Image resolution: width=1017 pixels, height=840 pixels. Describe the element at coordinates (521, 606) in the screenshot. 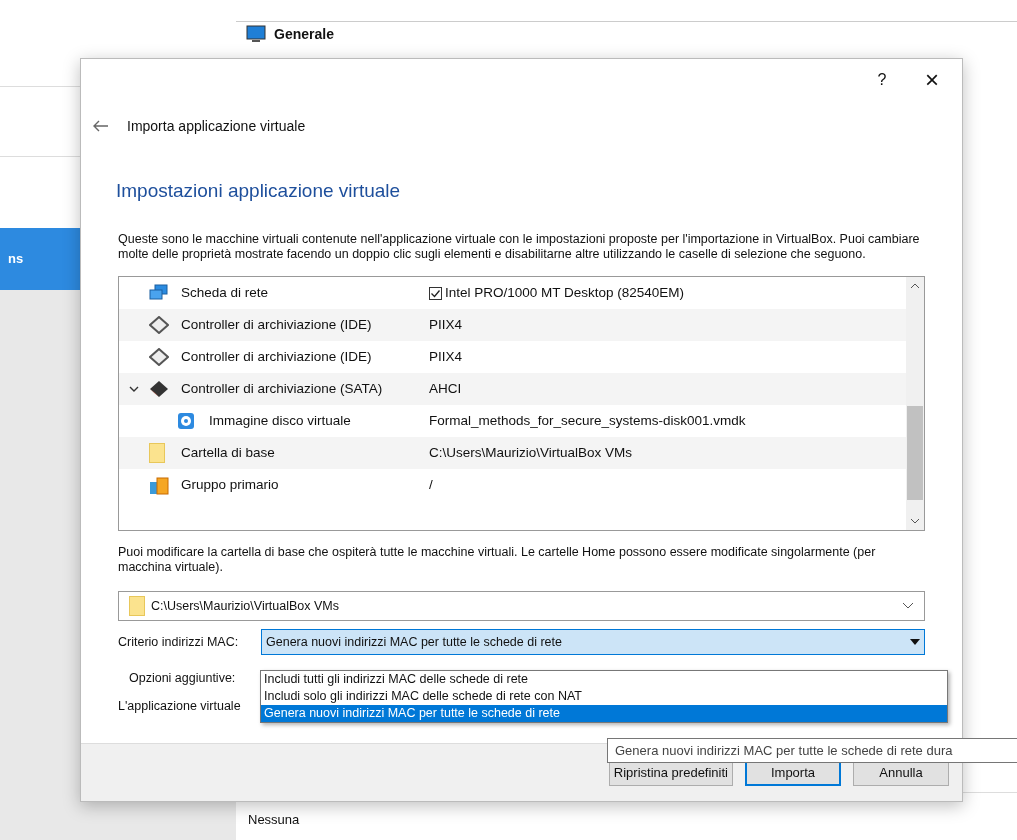

I see `base-folder-combobox: C:\Users\Maurizio\VirtualBox VMs` at that location.